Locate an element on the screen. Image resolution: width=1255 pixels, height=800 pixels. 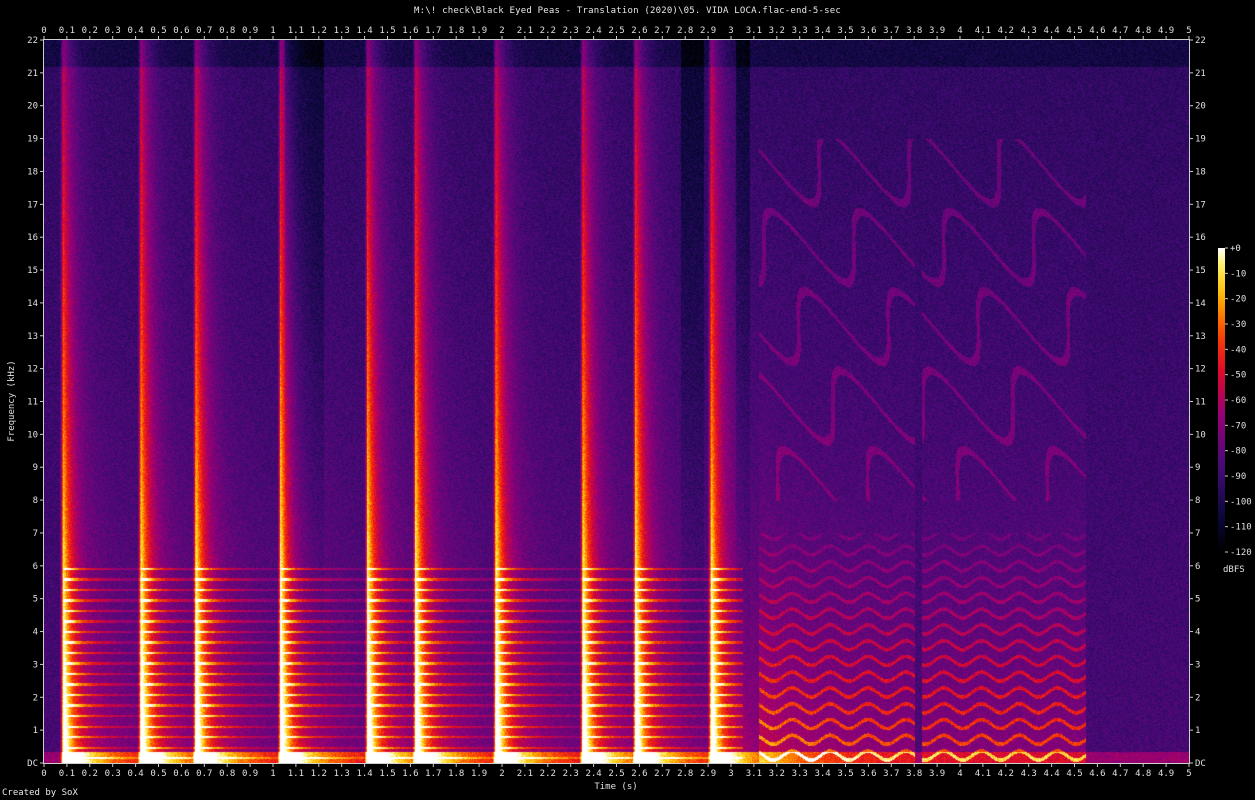
x-tick-label-top: 1.5 is located at coordinates (387, 31).